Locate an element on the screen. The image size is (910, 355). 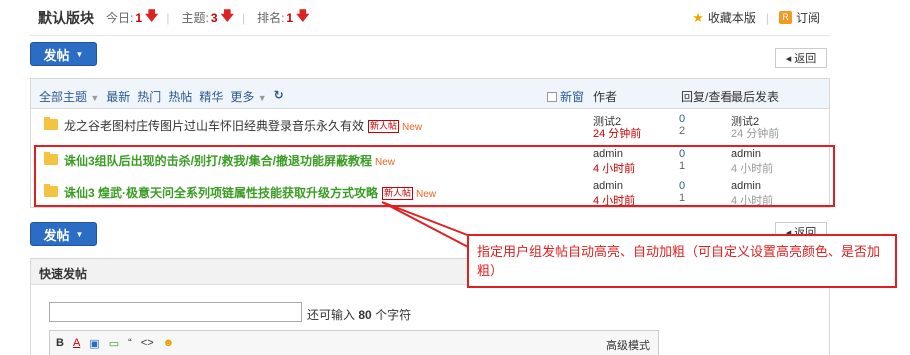
today-stat: 今日: 1 🡇 is located at coordinates (132, 18).